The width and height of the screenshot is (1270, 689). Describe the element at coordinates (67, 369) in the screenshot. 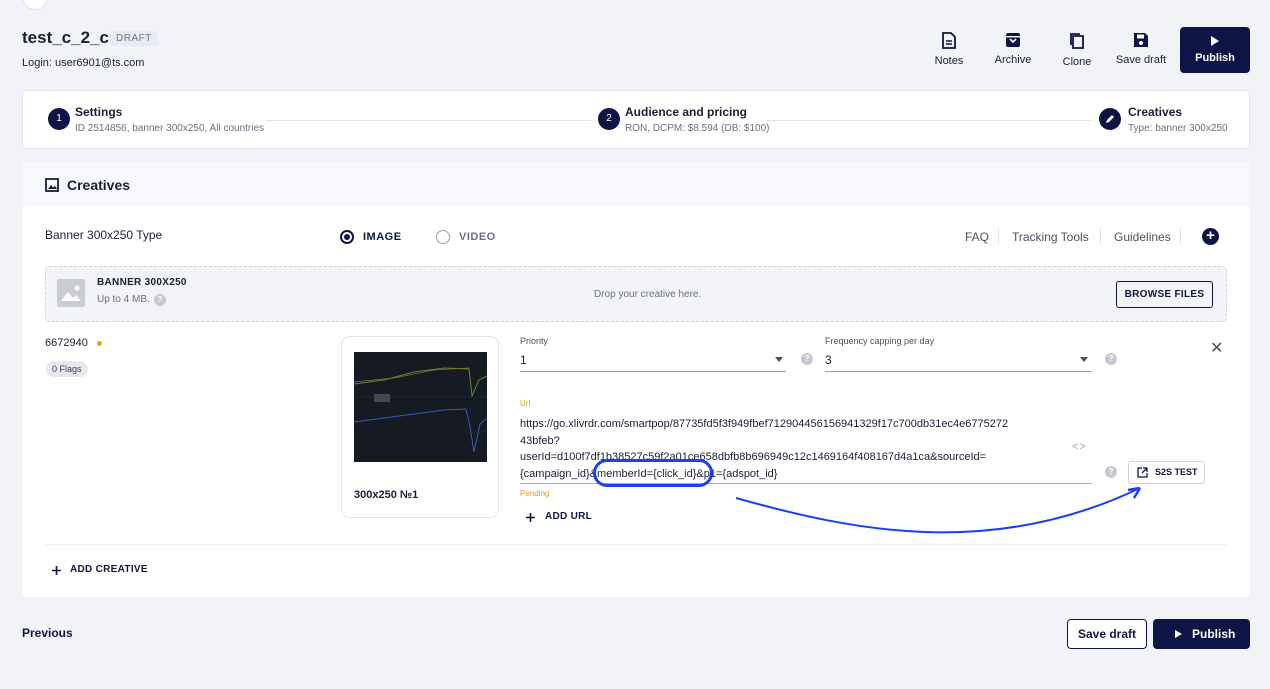

I see `flags-badge: 0 Flags` at that location.